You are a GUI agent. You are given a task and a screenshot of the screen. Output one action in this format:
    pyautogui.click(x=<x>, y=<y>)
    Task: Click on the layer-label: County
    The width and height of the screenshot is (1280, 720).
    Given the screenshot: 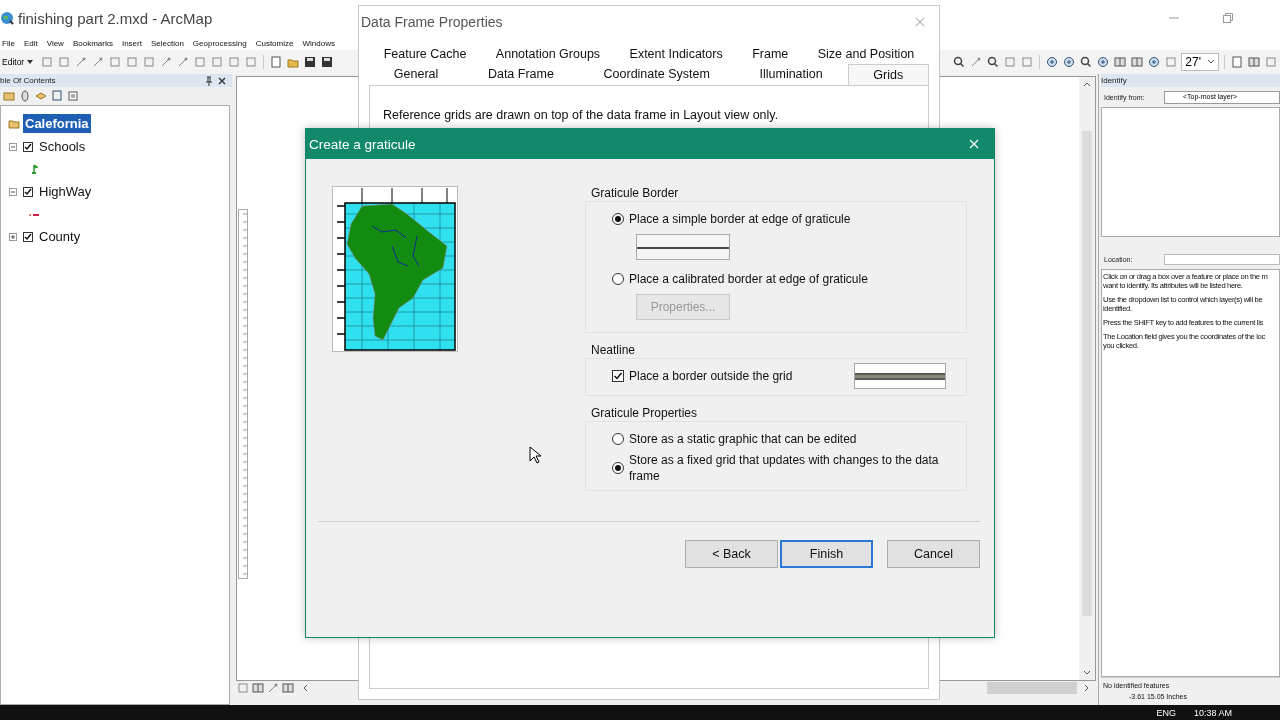 What is the action you would take?
    pyautogui.click(x=60, y=236)
    